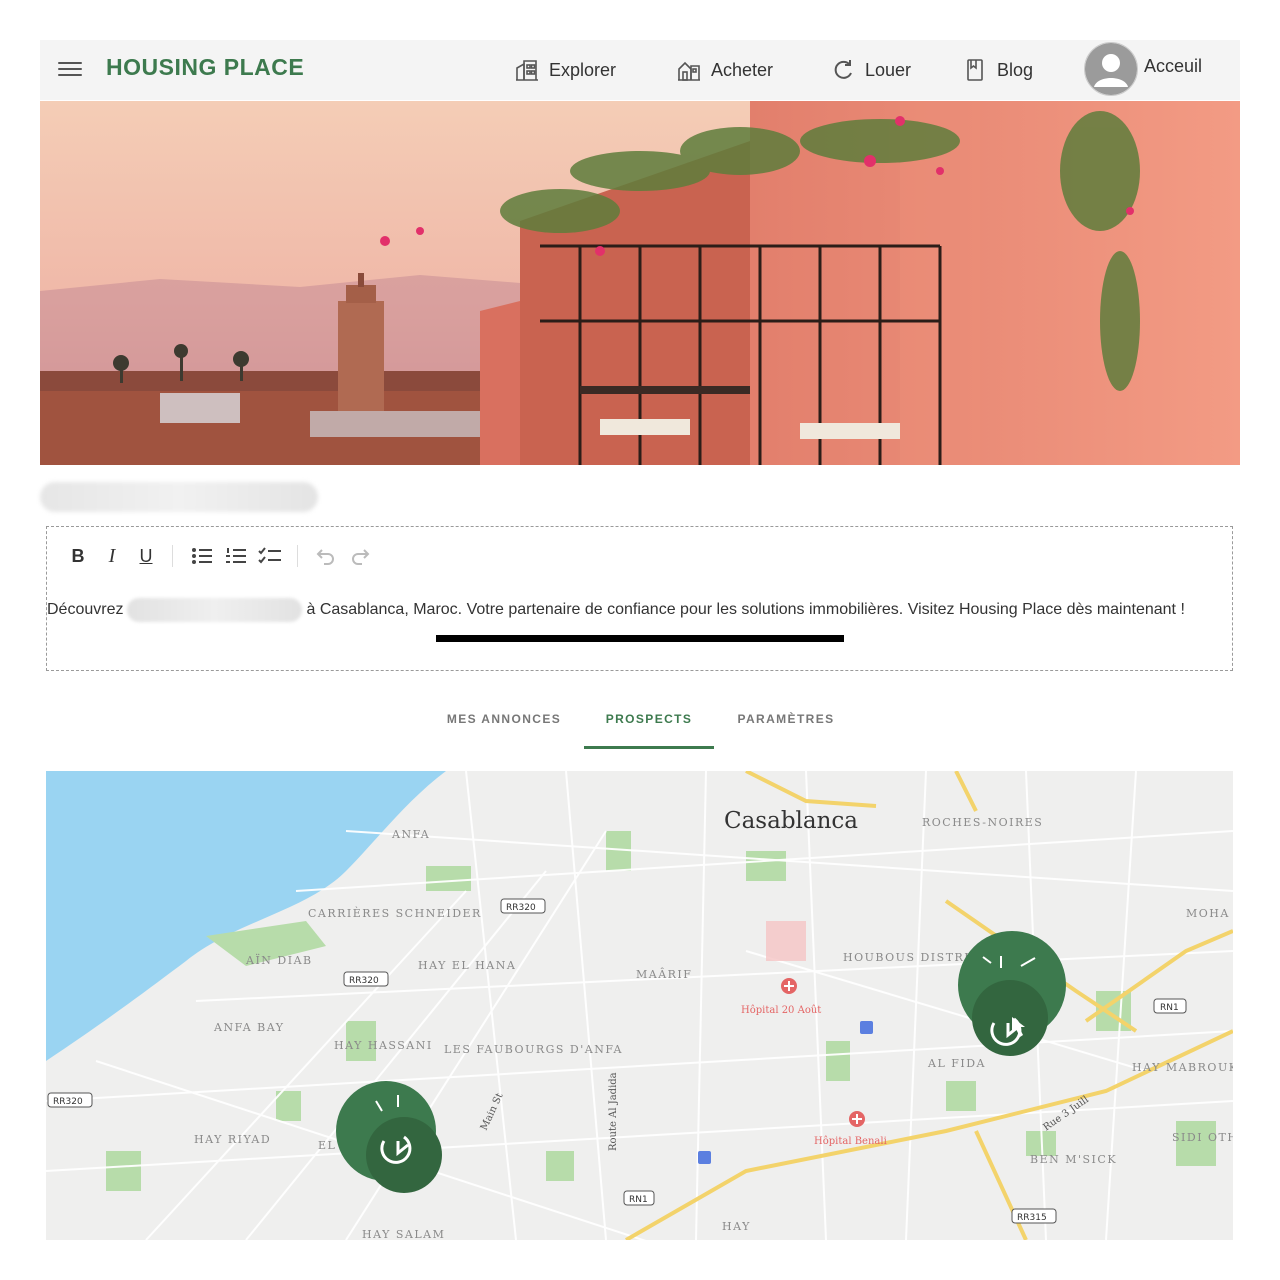  What do you see at coordinates (975, 70) in the screenshot?
I see `bookmark-icon` at bounding box center [975, 70].